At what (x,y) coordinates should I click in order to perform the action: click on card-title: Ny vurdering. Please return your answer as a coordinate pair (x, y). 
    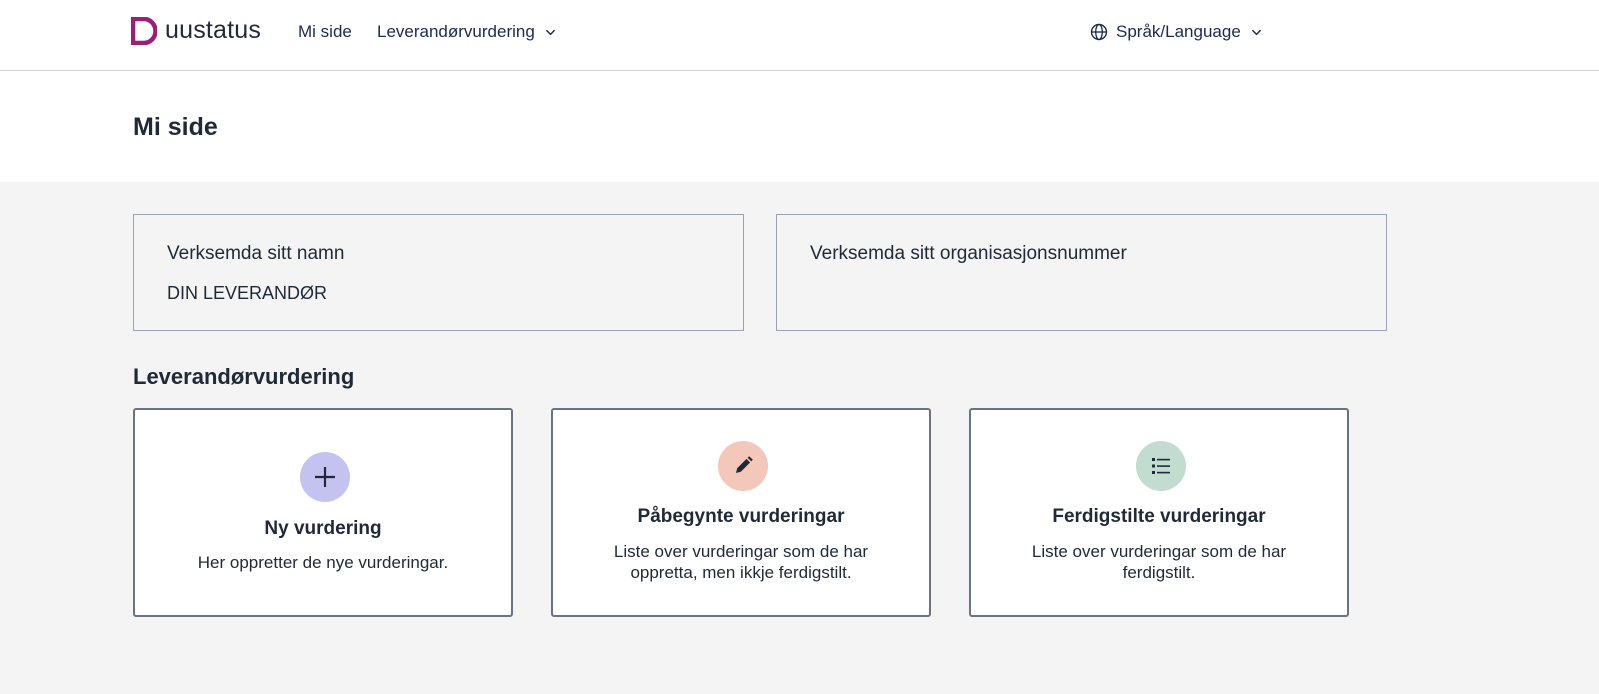
    Looking at the image, I should click on (323, 528).